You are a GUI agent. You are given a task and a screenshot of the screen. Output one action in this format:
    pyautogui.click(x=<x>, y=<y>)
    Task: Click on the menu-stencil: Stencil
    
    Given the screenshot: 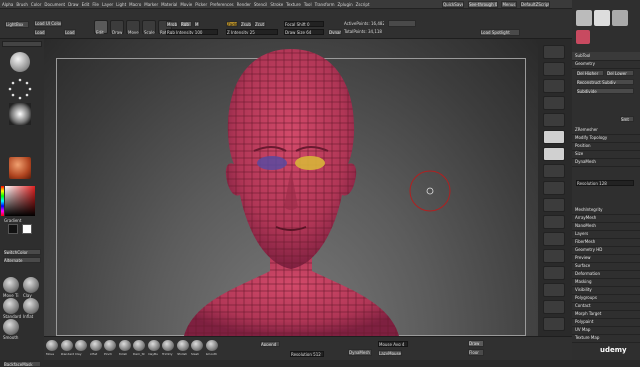 What is the action you would take?
    pyautogui.click(x=261, y=4)
    